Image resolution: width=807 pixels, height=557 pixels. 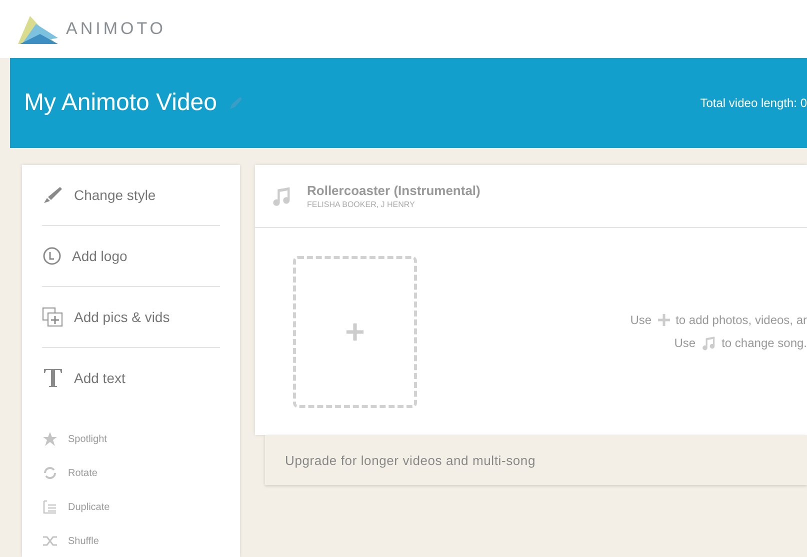 I want to click on video-length: Total video length: 0, so click(x=753, y=103).